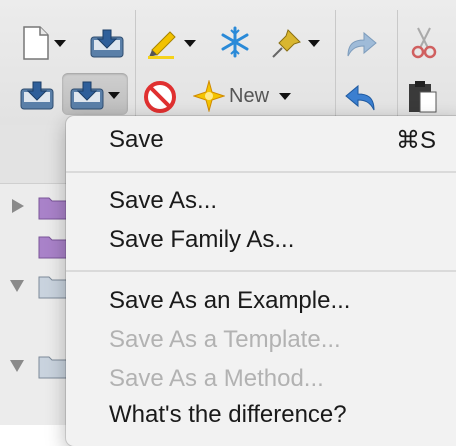 This screenshot has height=446, width=456. I want to click on save-icon, so click(37, 95).